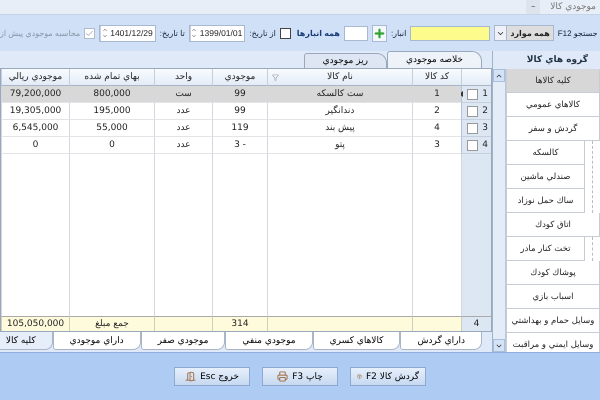 The image size is (600, 400). What do you see at coordinates (339, 94) in the screenshot?
I see `table-cell: ست كالسكه` at bounding box center [339, 94].